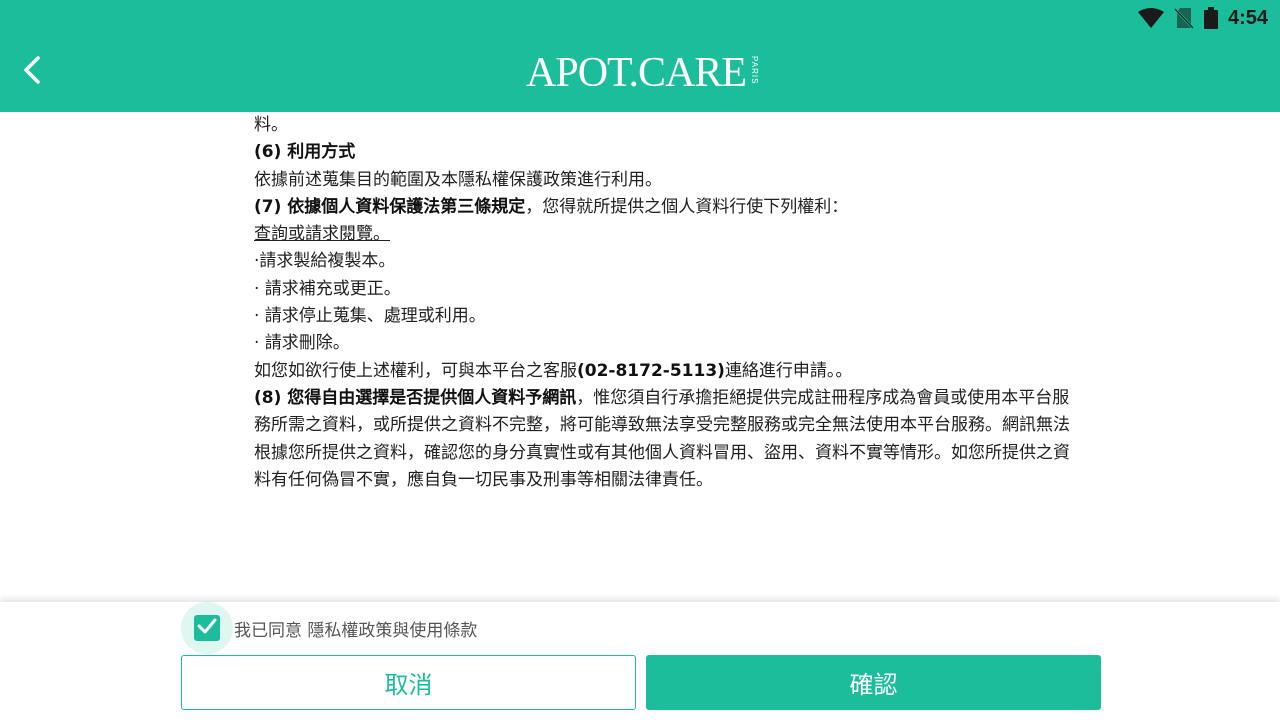 This screenshot has height=720, width=1280. Describe the element at coordinates (1184, 18) in the screenshot. I see `no-sim-icon` at that location.